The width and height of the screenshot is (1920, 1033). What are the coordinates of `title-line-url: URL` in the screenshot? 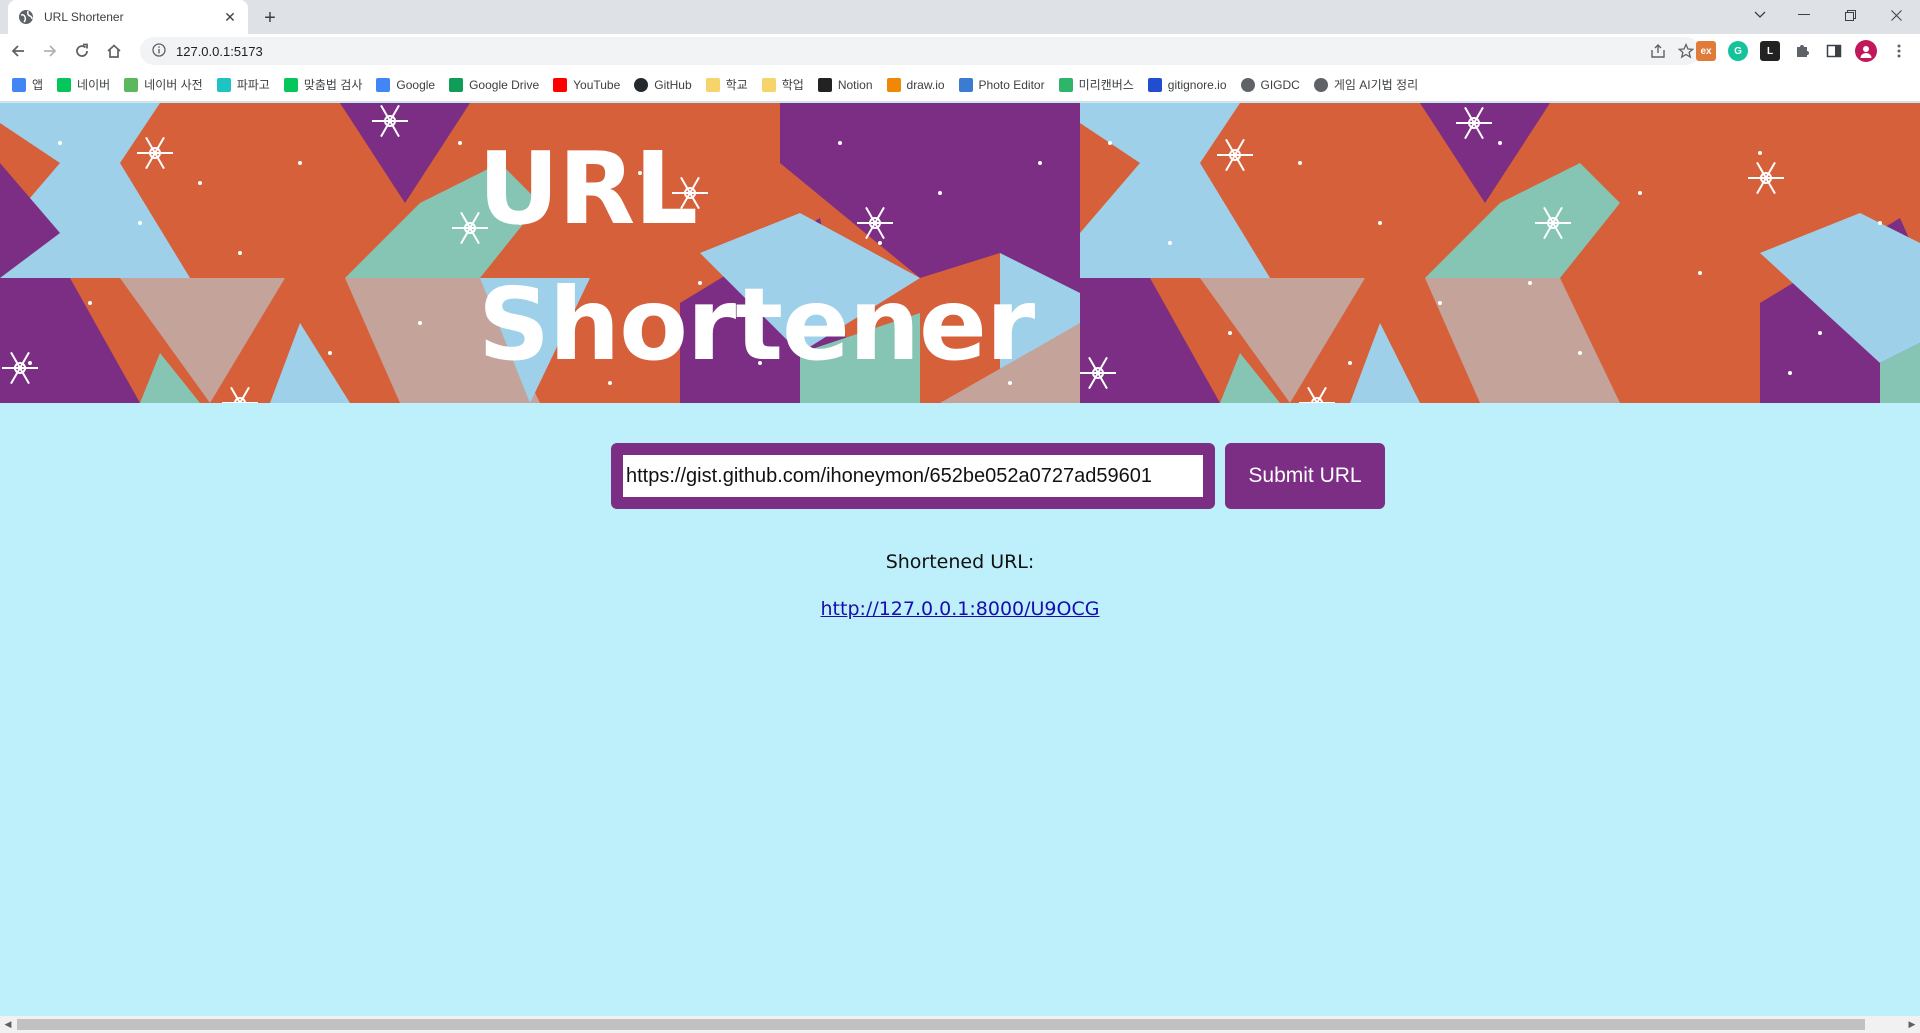 It's located at (588, 188).